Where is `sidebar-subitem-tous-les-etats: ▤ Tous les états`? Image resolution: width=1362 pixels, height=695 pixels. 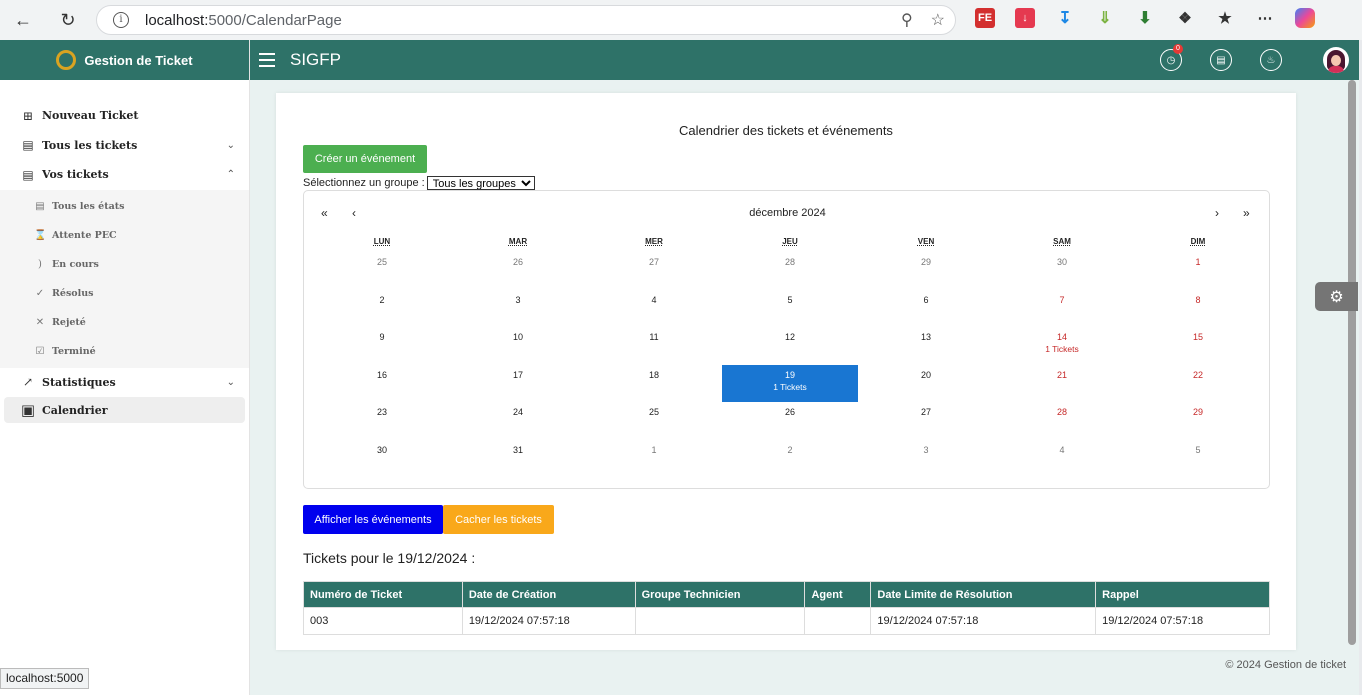 sidebar-subitem-tous-les-etats: ▤ Tous les états is located at coordinates (124, 206).